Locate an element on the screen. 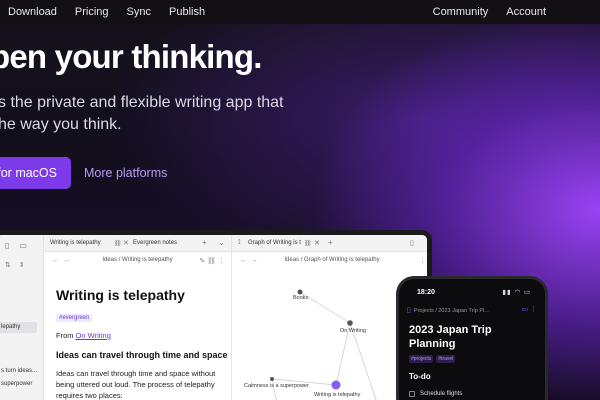 The image size is (600, 400). graph-node-telepathy is located at coordinates (336, 385).